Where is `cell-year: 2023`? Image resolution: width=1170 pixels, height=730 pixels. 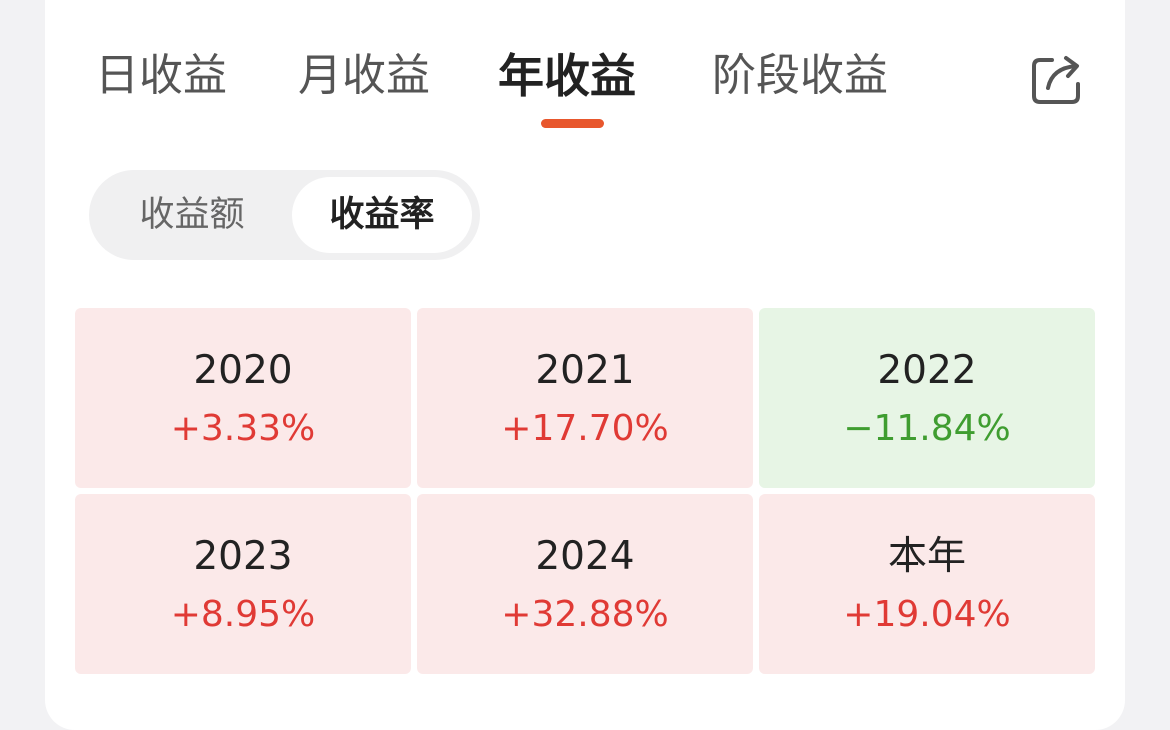
cell-year: 2023 is located at coordinates (243, 556).